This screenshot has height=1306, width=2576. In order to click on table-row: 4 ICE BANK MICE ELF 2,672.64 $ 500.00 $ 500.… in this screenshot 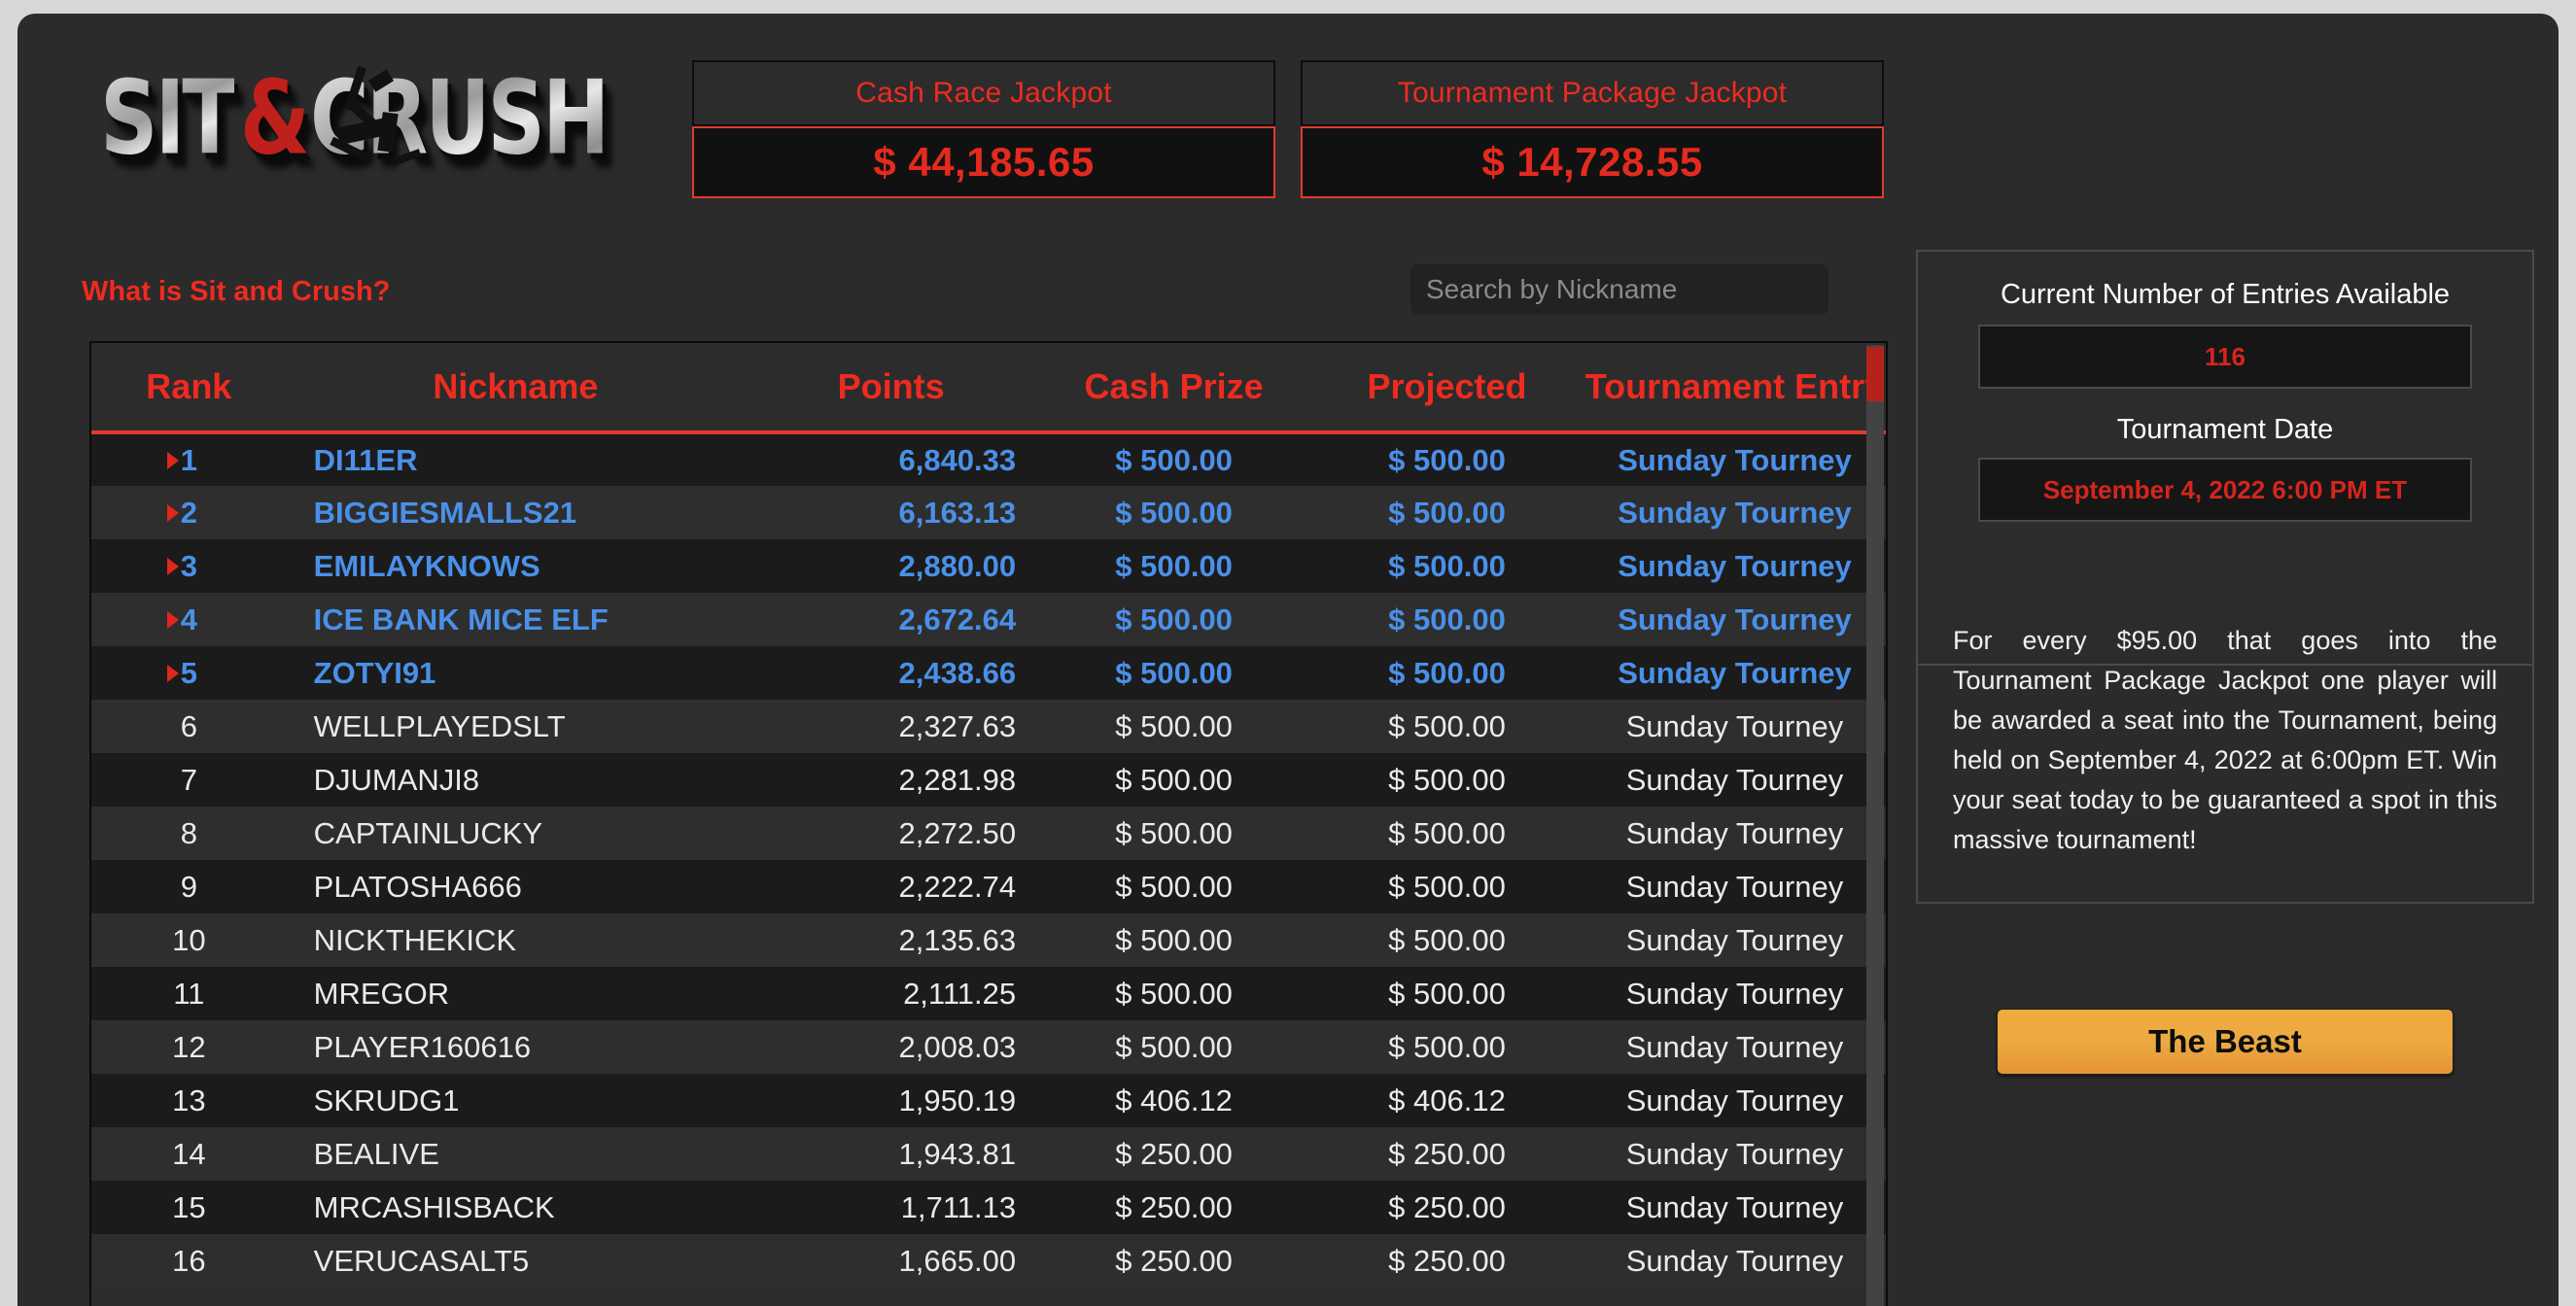, I will do `click(989, 619)`.